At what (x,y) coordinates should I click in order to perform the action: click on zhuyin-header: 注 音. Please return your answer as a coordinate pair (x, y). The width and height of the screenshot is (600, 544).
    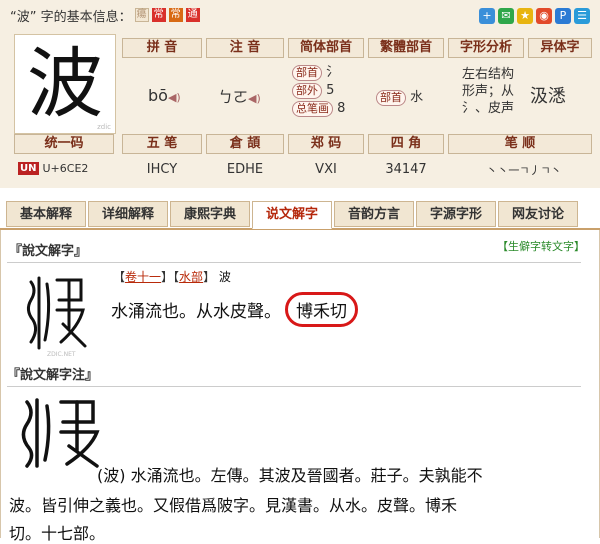
    Looking at the image, I should click on (245, 48).